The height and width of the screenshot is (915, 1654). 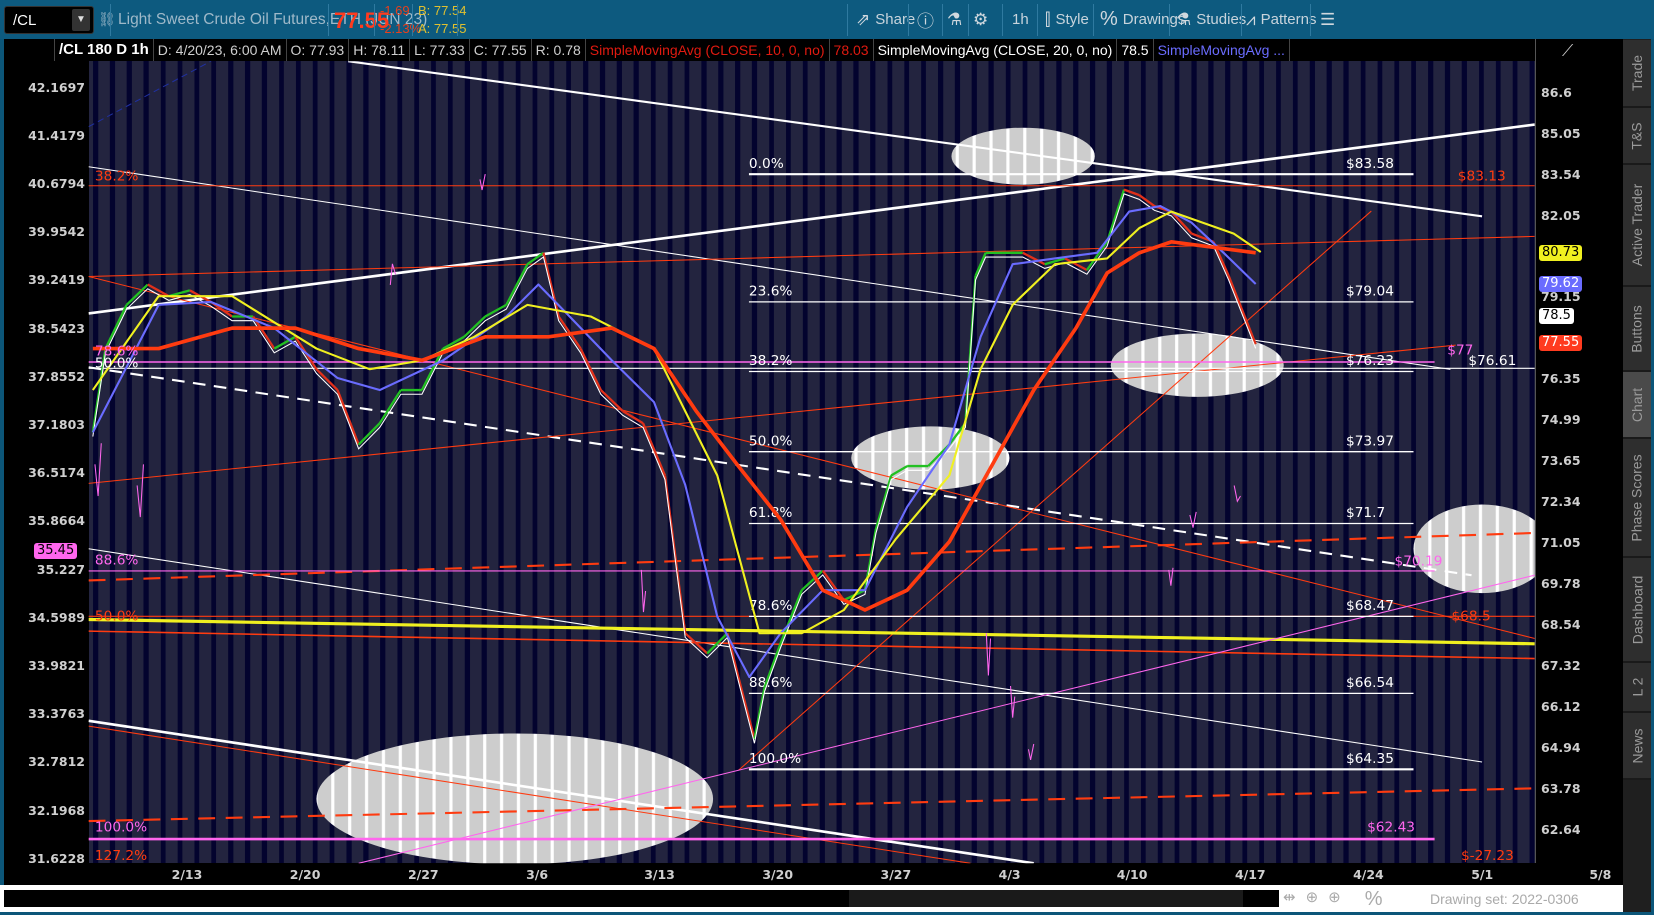 I want to click on side-tab-l-2: L 2, so click(x=1637, y=688).